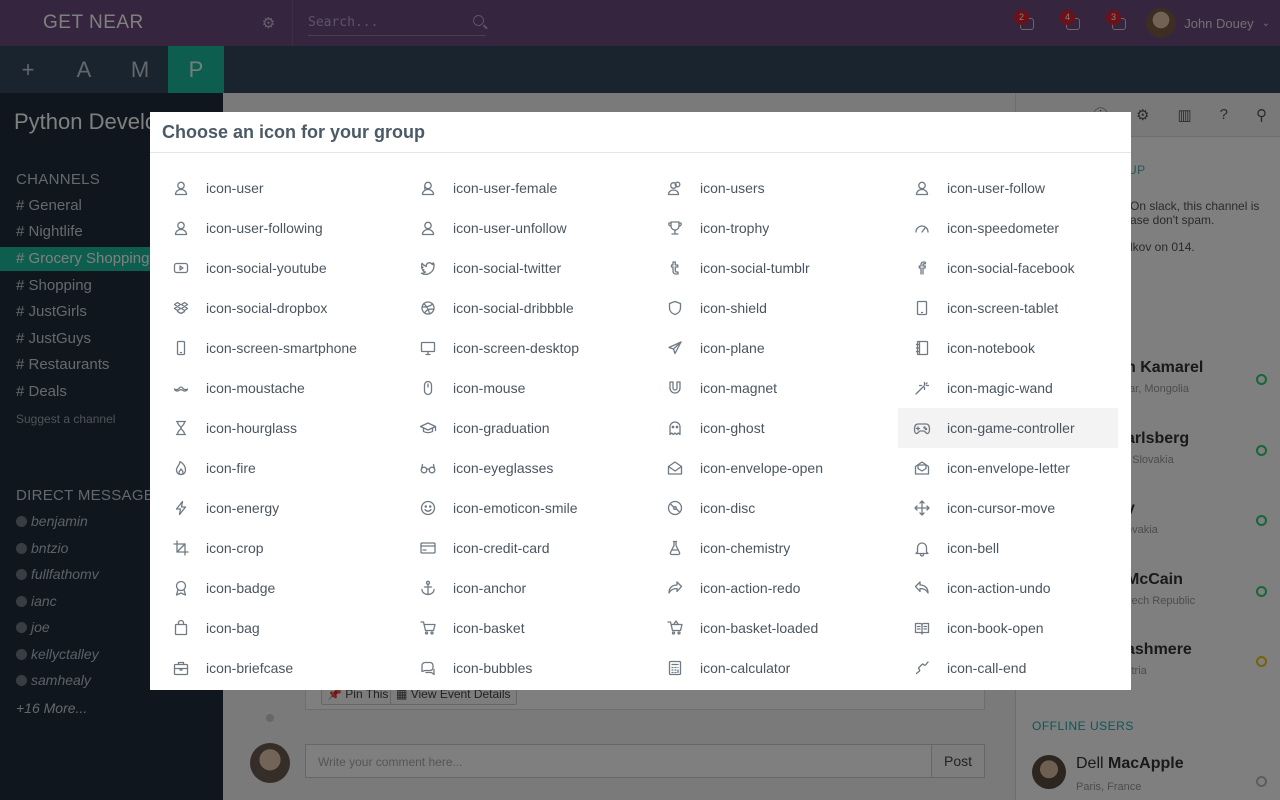 The image size is (1280, 800). What do you see at coordinates (922, 508) in the screenshot?
I see `cursor-move-icon` at bounding box center [922, 508].